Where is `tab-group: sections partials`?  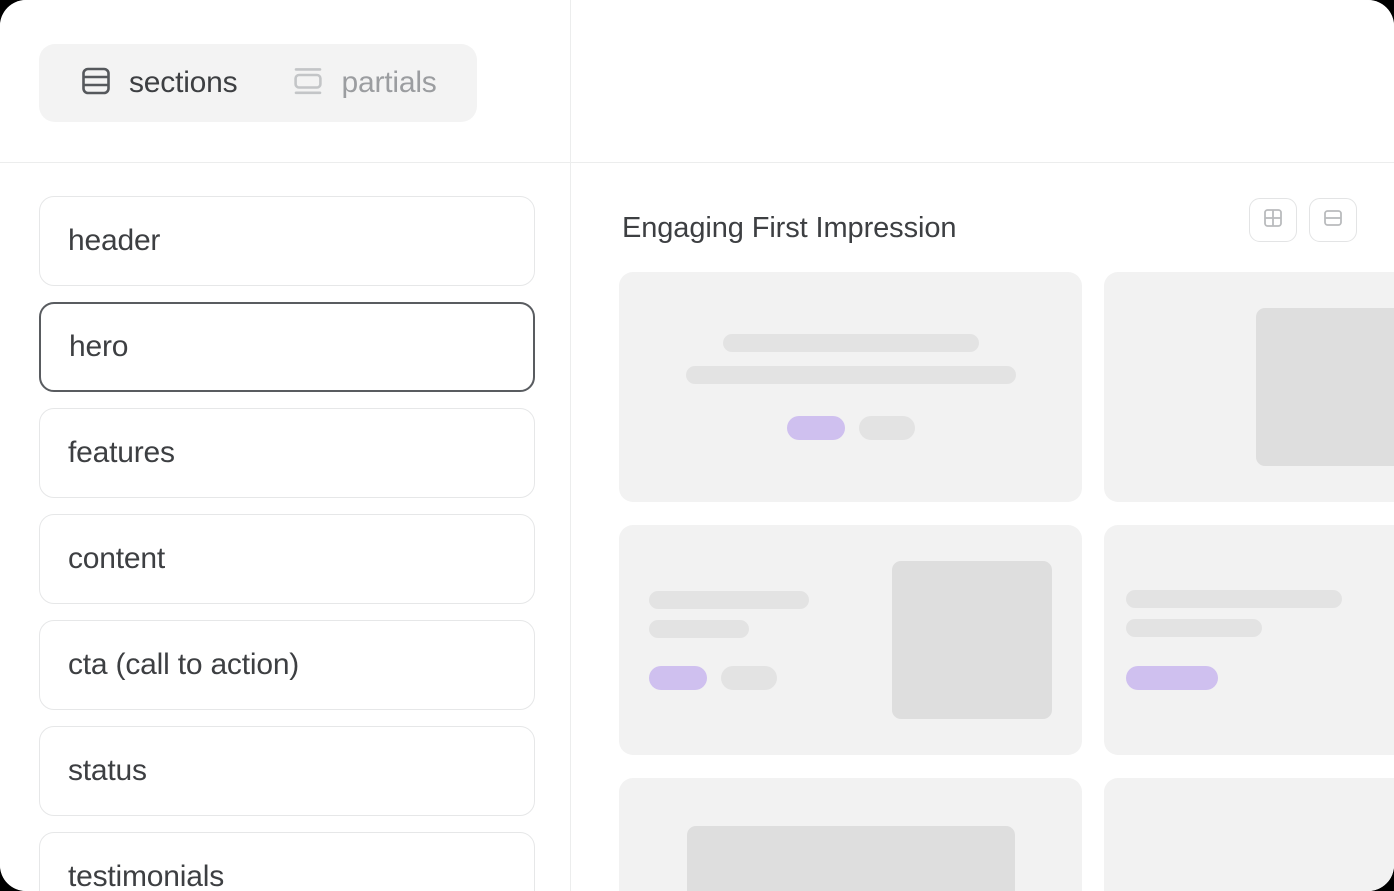
tab-group: sections partials is located at coordinates (258, 83).